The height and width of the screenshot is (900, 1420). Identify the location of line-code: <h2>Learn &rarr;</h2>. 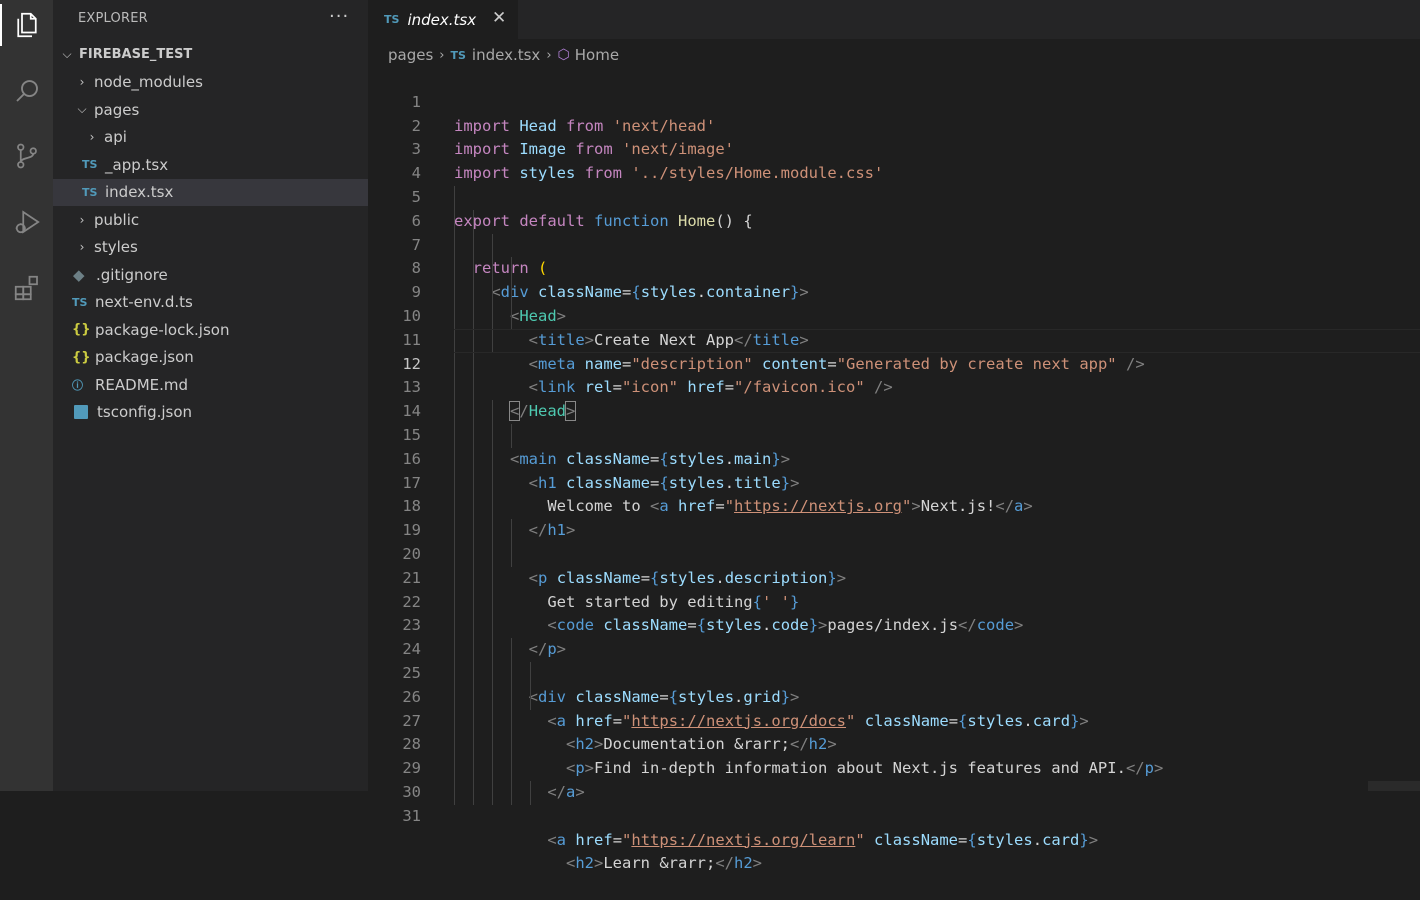
(664, 863).